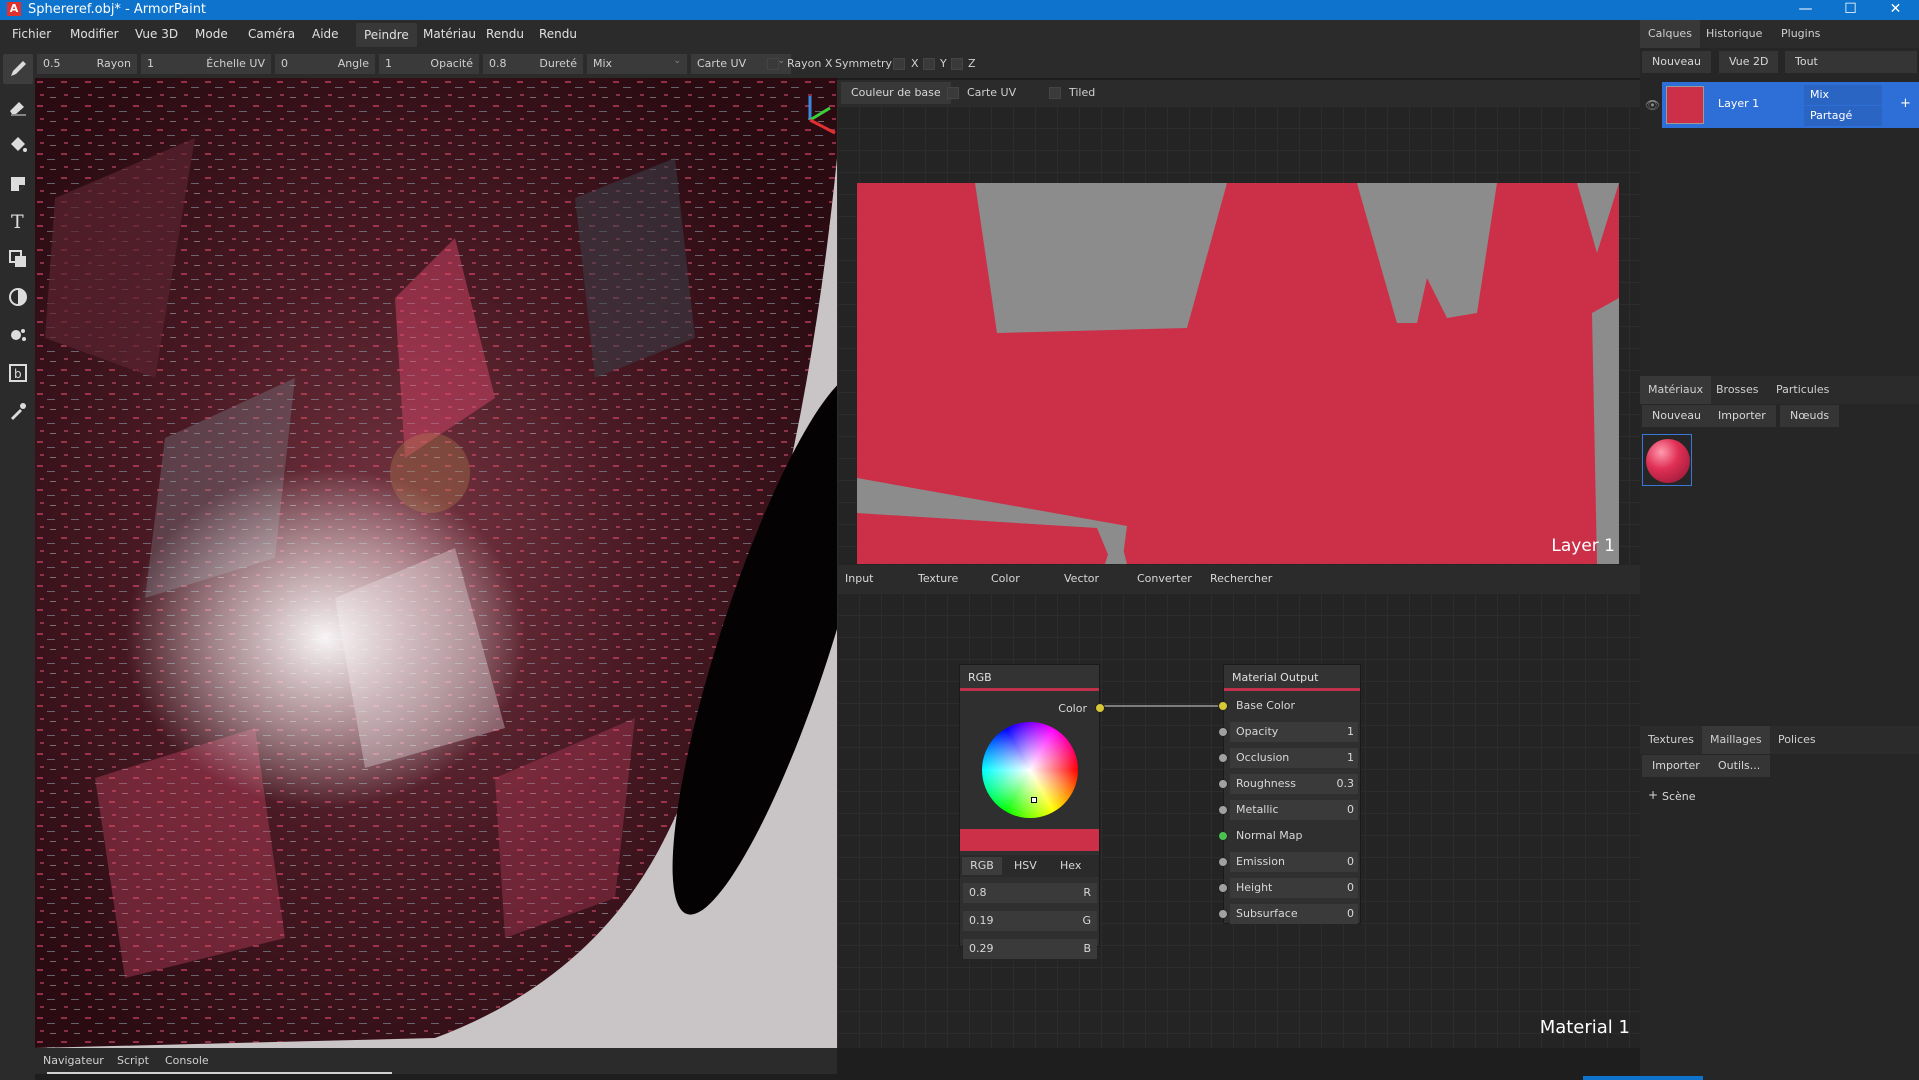  What do you see at coordinates (18, 335) in the screenshot?
I see `particle-tool` at bounding box center [18, 335].